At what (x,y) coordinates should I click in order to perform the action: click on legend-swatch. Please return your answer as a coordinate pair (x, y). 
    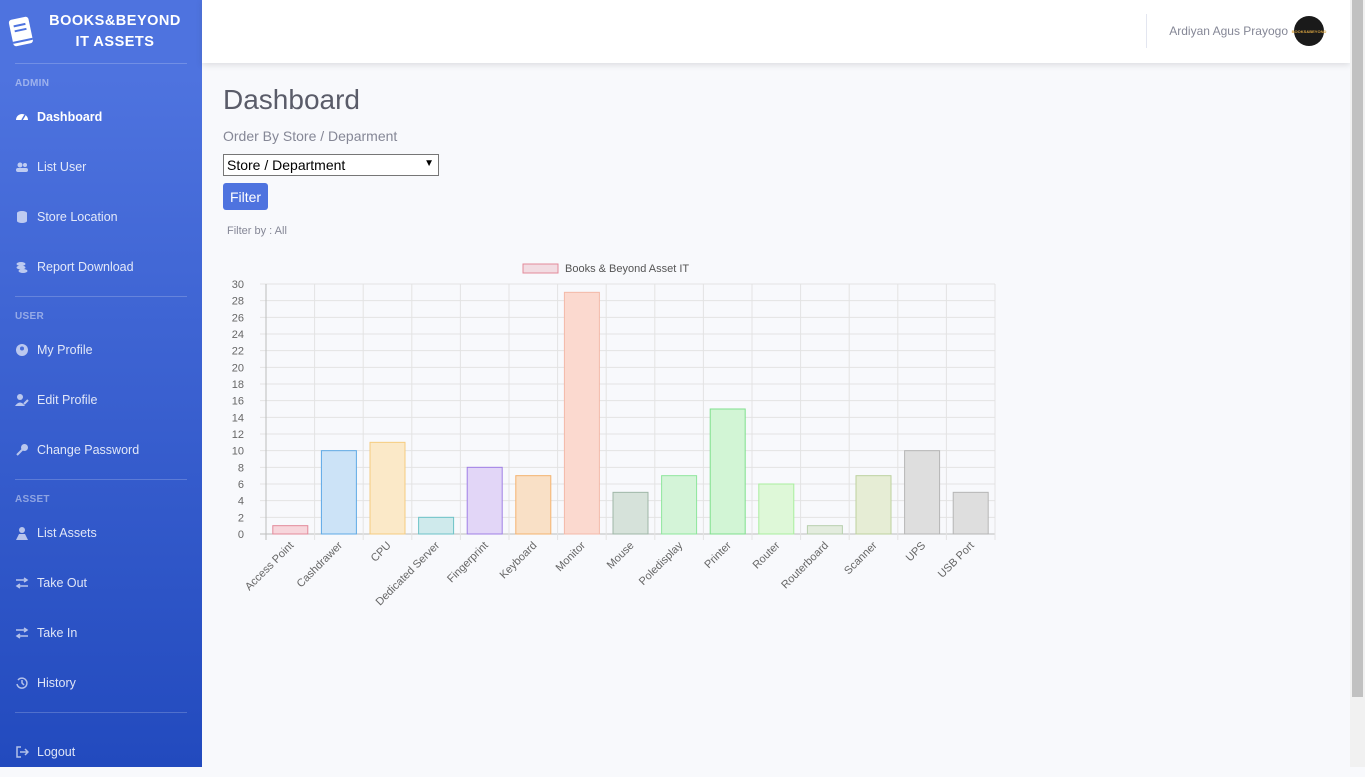
    Looking at the image, I should click on (540, 268).